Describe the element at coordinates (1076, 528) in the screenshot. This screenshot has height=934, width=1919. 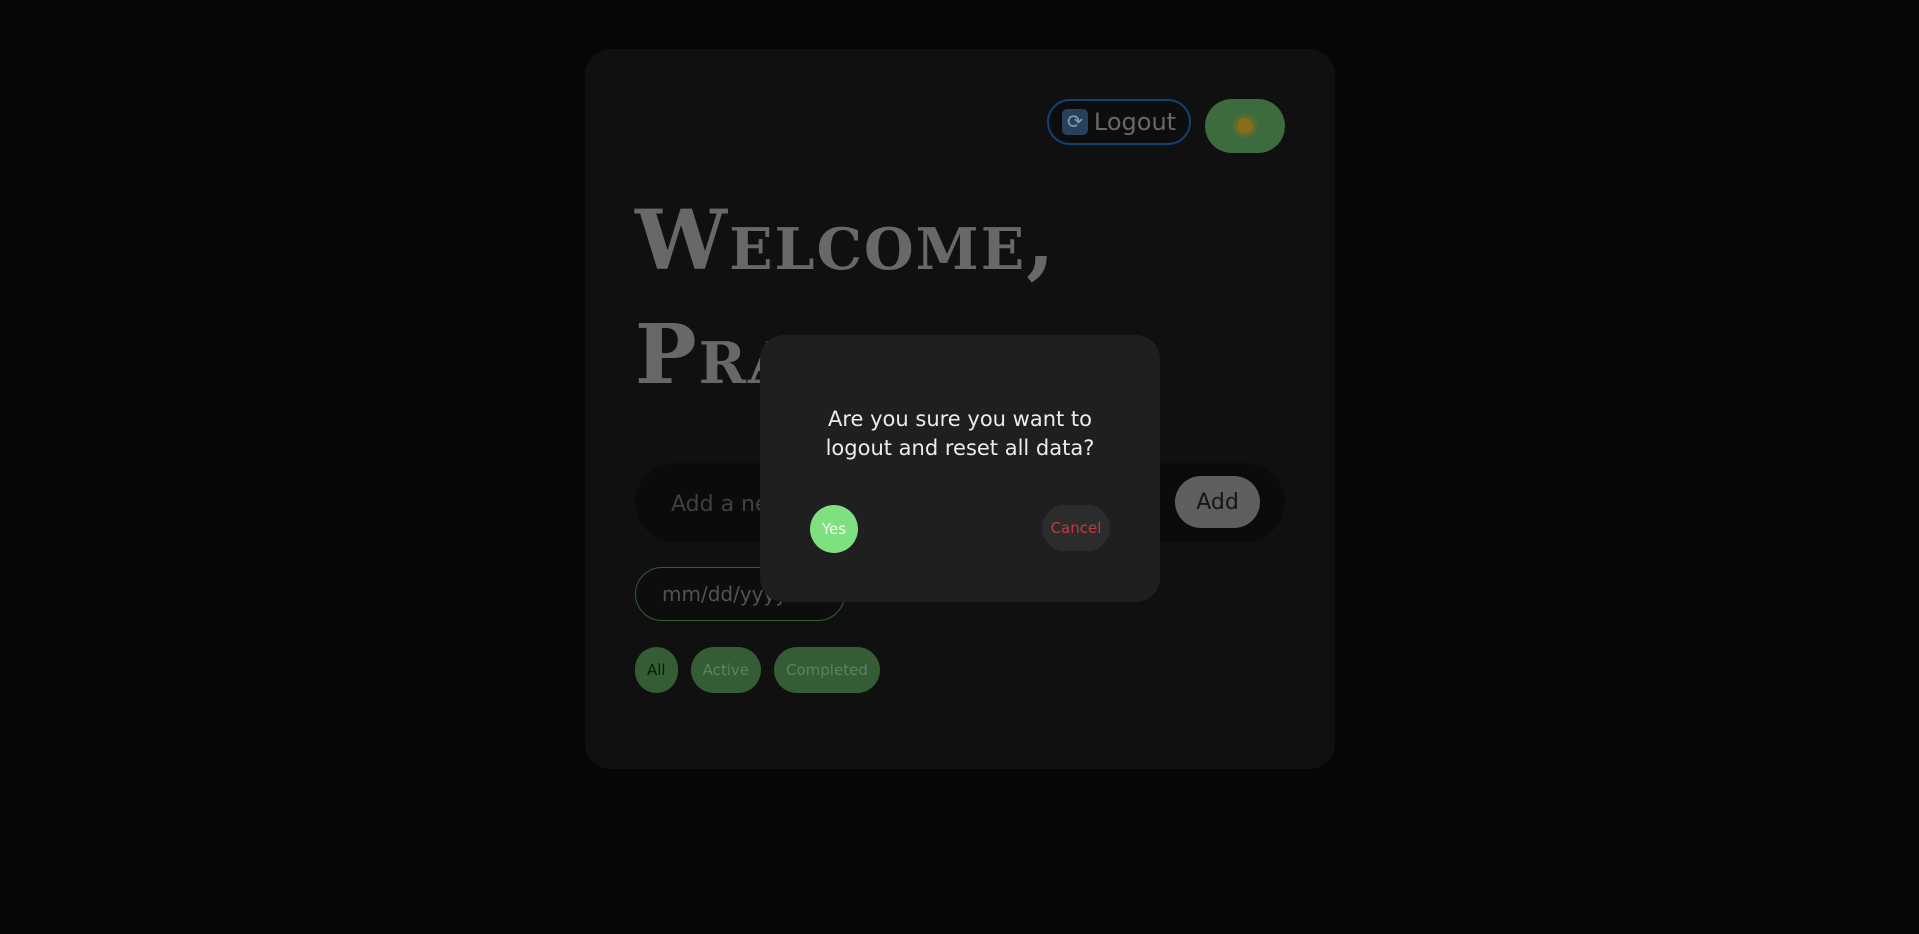
I see `cancel-button: Cancel` at that location.